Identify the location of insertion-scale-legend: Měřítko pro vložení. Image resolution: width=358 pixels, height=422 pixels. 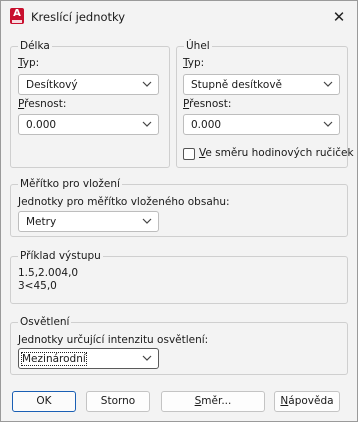
(70, 184).